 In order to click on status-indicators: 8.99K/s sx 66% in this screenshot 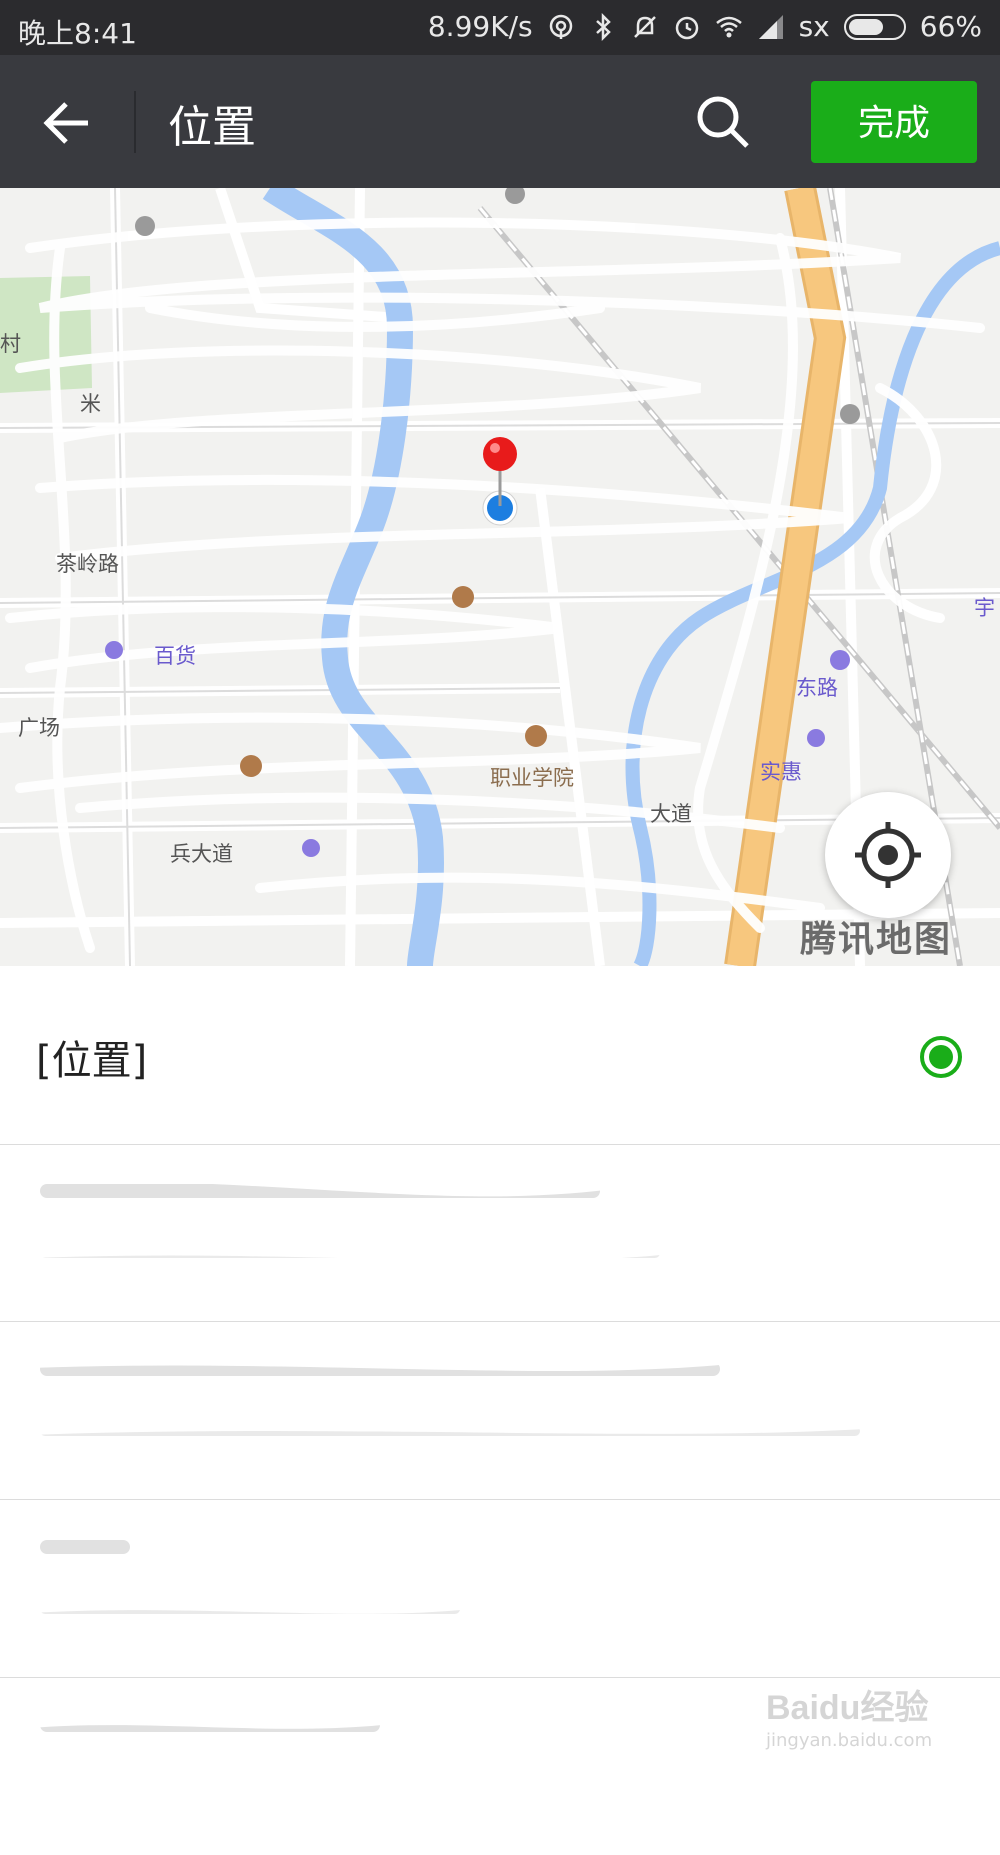, I will do `click(705, 26)`.